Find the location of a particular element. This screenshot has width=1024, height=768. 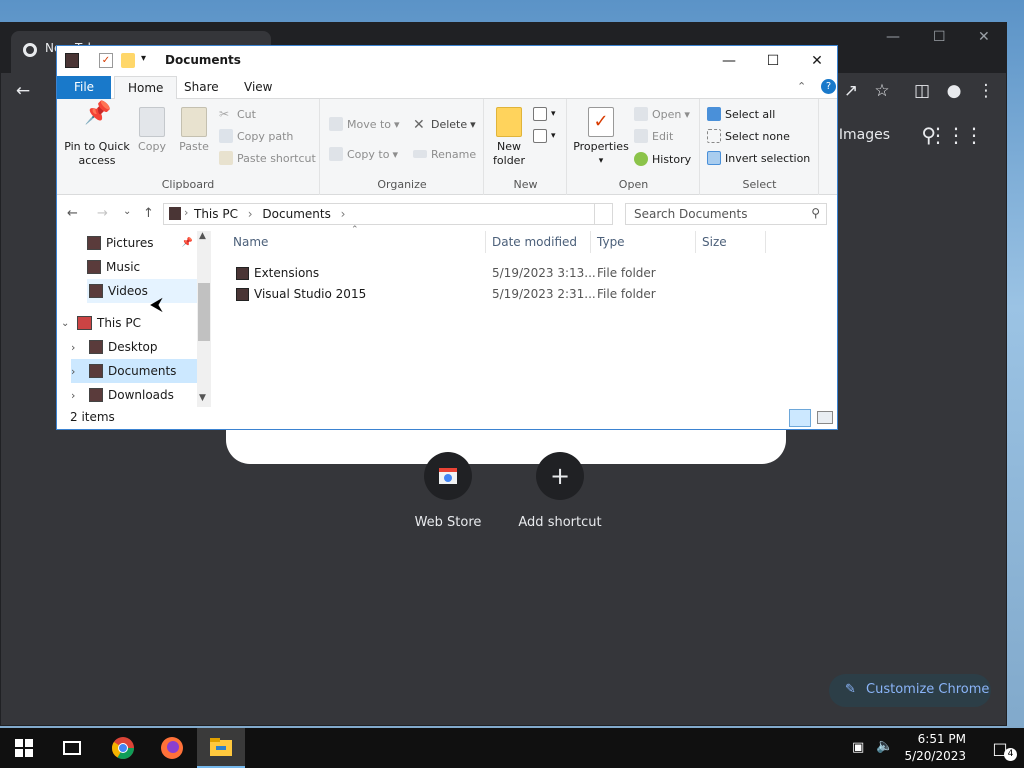

move-to-button: Move to ▾ is located at coordinates (364, 124).